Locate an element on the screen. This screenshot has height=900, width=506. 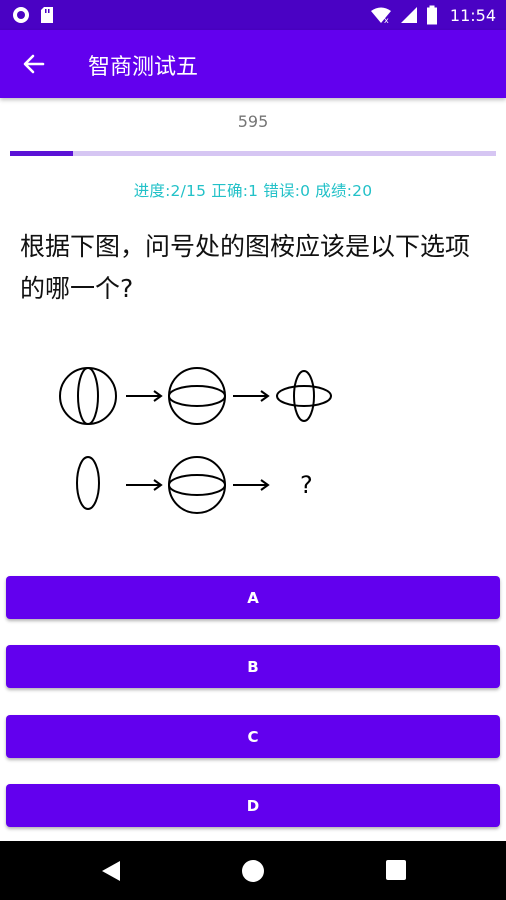
back-button is located at coordinates (34, 64).